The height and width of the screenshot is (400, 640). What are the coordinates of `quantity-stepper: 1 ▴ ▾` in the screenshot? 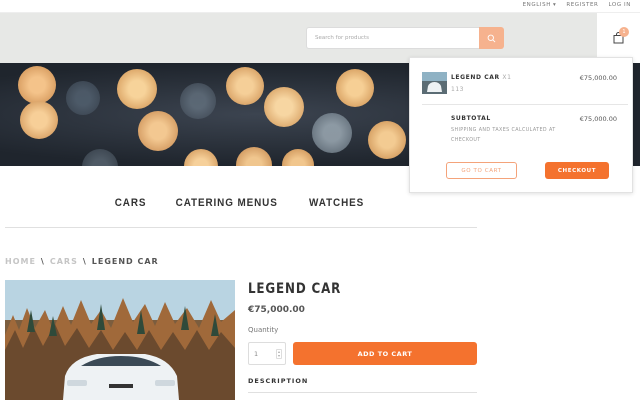 It's located at (267, 353).